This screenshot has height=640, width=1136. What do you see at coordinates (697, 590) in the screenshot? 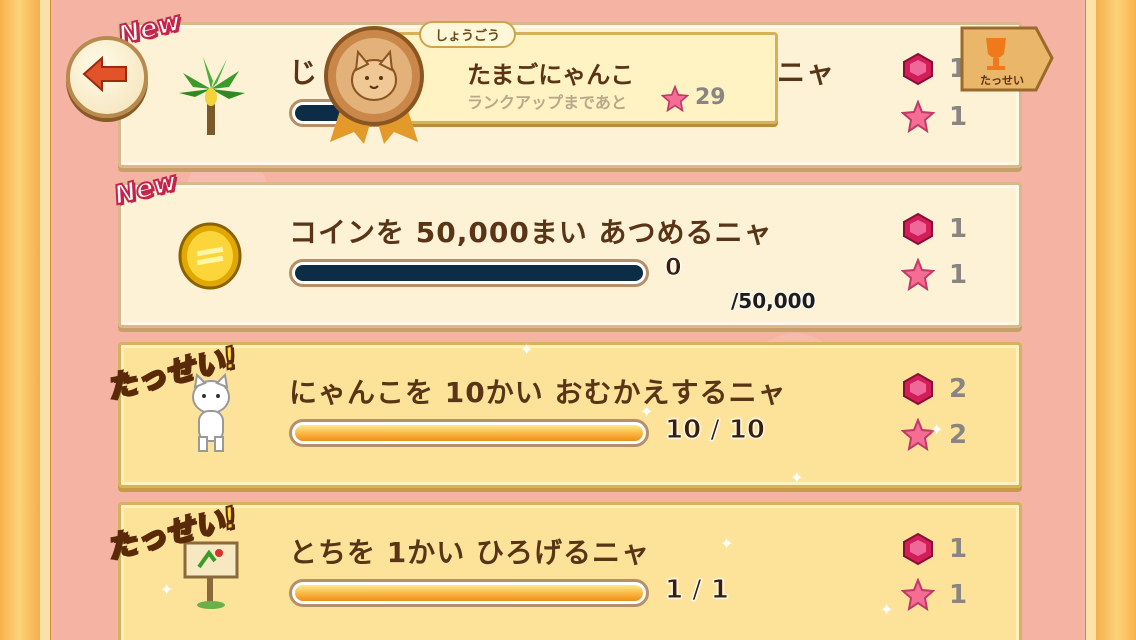
I see `progress-text: 1 / 1` at bounding box center [697, 590].